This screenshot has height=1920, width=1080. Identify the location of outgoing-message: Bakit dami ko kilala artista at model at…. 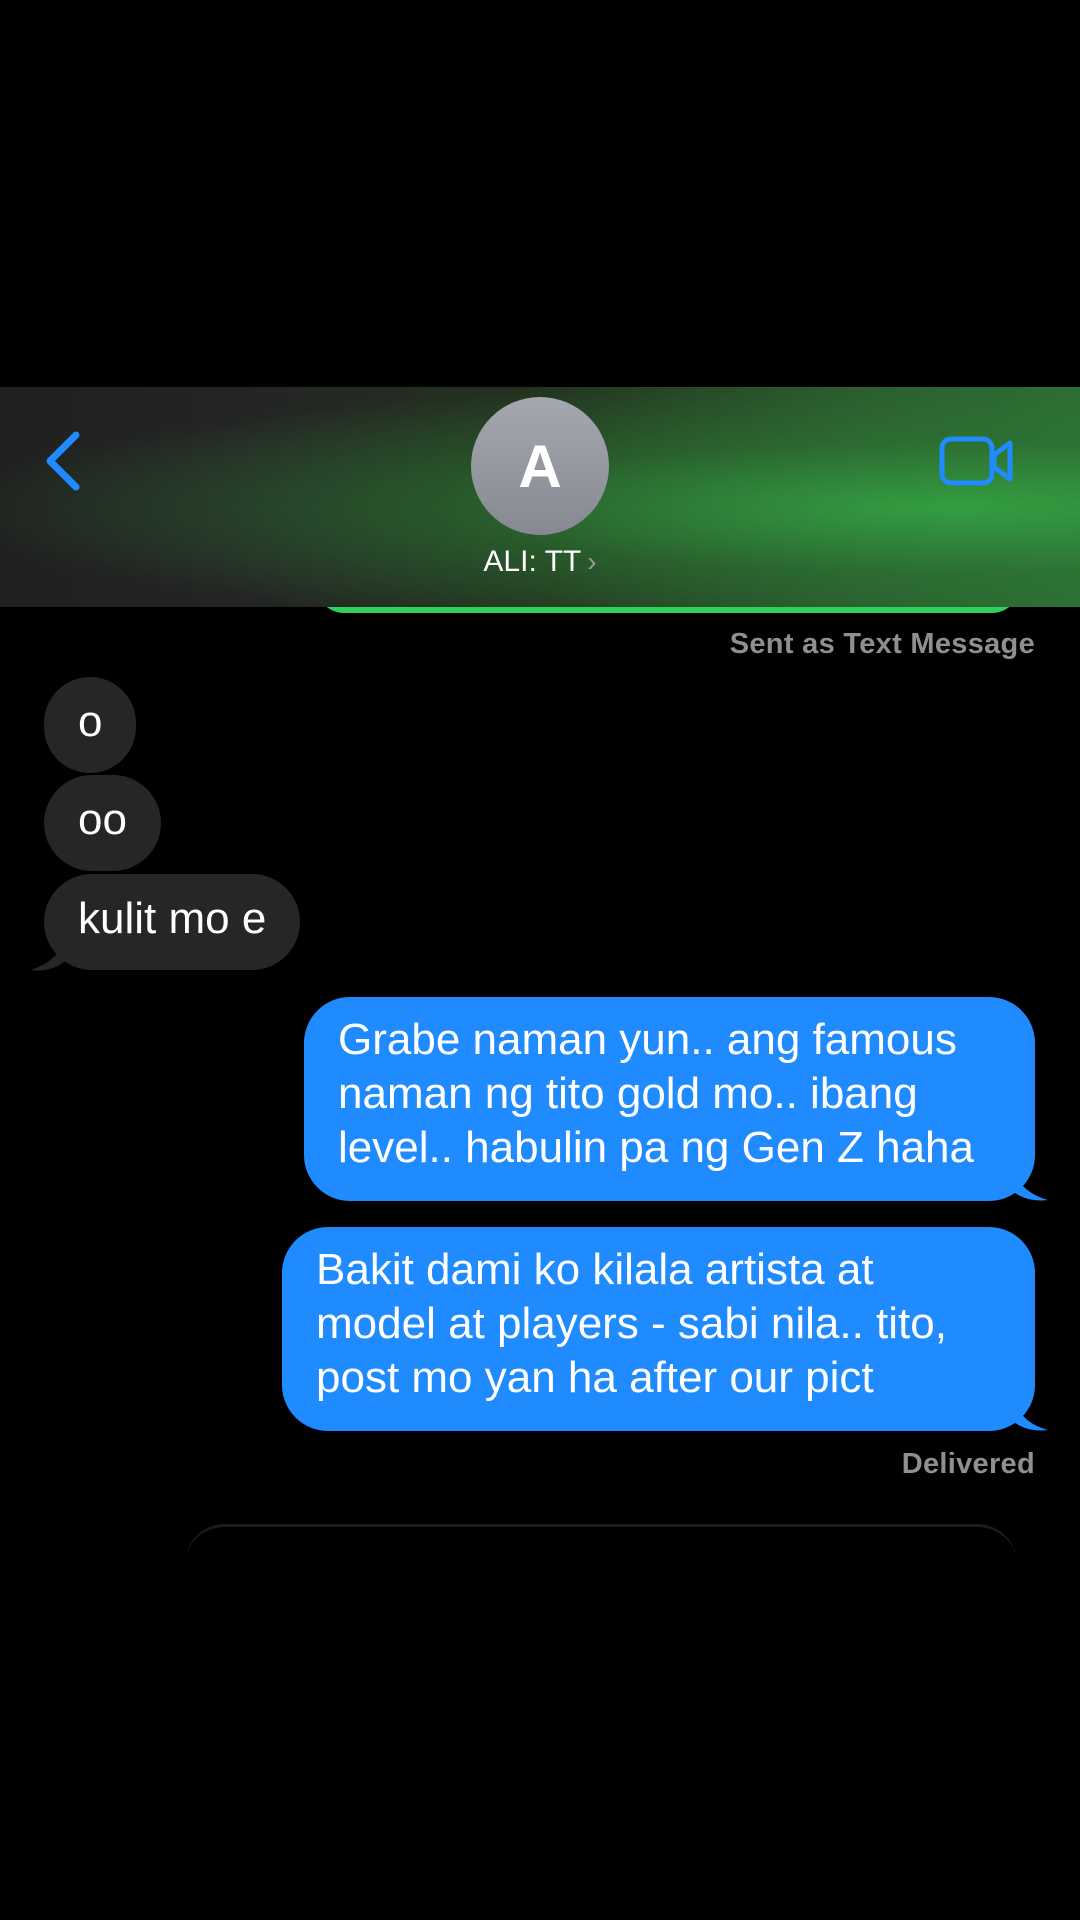
(658, 1329).